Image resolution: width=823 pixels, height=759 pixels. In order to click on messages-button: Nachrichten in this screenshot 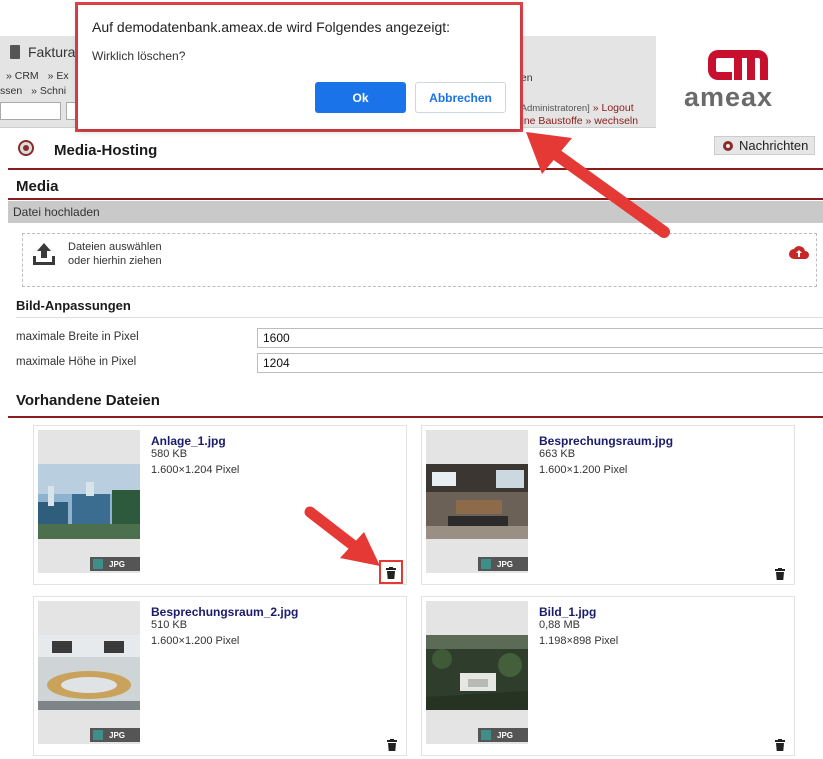, I will do `click(765, 145)`.